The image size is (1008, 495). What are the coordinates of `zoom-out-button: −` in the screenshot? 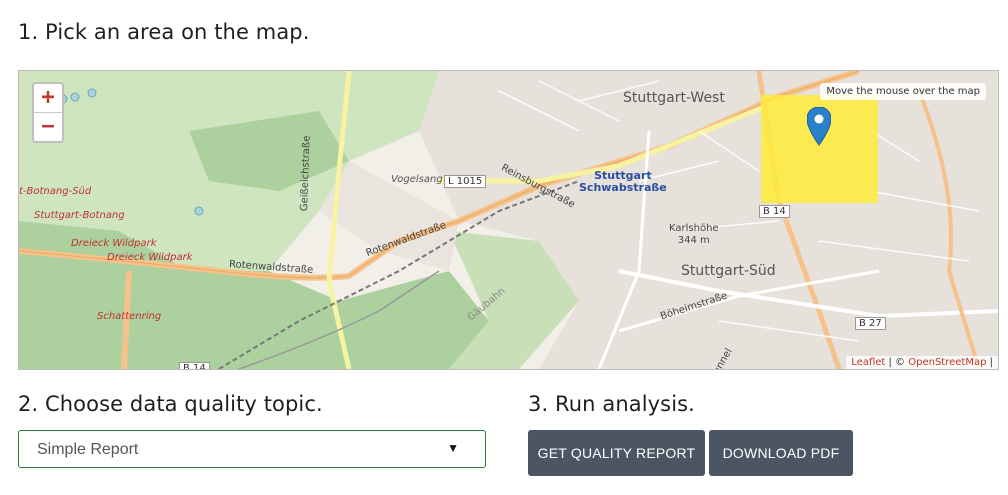 It's located at (48, 127).